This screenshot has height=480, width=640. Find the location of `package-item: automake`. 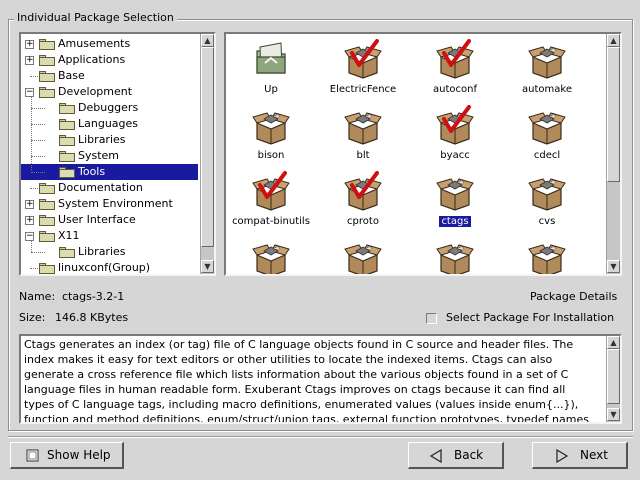

package-item: automake is located at coordinates (547, 66).